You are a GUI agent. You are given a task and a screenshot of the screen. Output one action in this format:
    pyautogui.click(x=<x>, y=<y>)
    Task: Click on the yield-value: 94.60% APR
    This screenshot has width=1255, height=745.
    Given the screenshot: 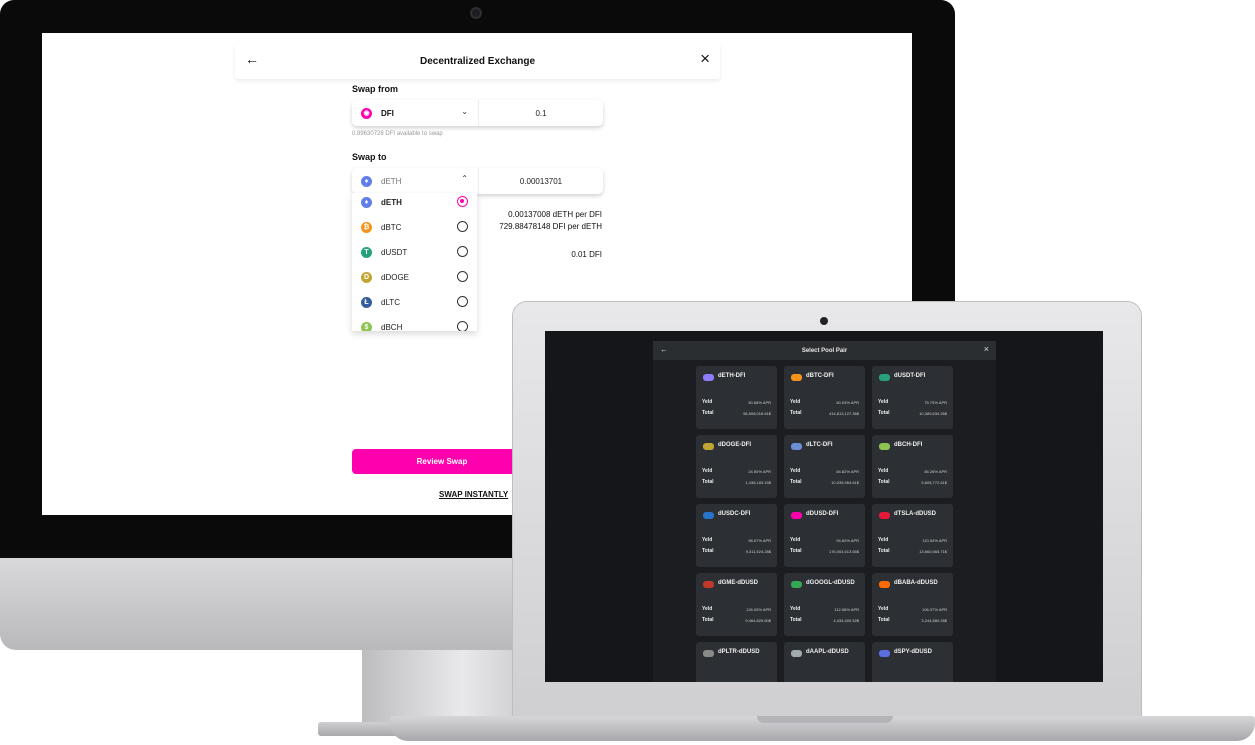 What is the action you would take?
    pyautogui.click(x=847, y=540)
    